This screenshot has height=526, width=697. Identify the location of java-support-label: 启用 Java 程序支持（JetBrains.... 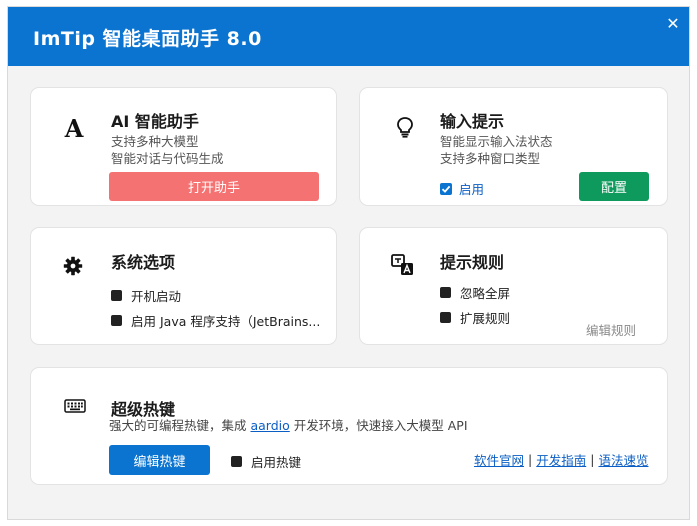
(226, 321).